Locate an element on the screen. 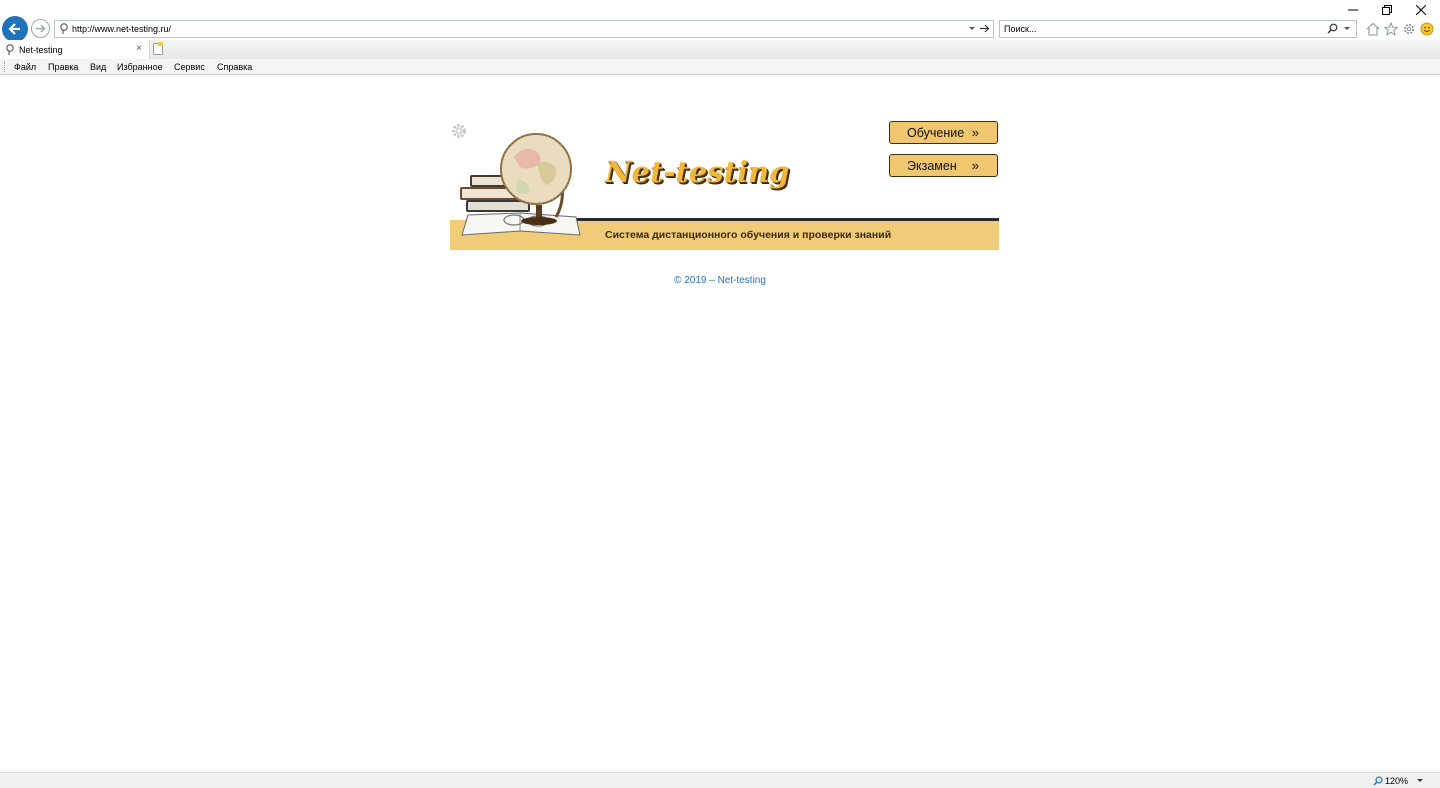 This screenshot has height=788, width=1440. zoom-level: 120% is located at coordinates (1396, 781).